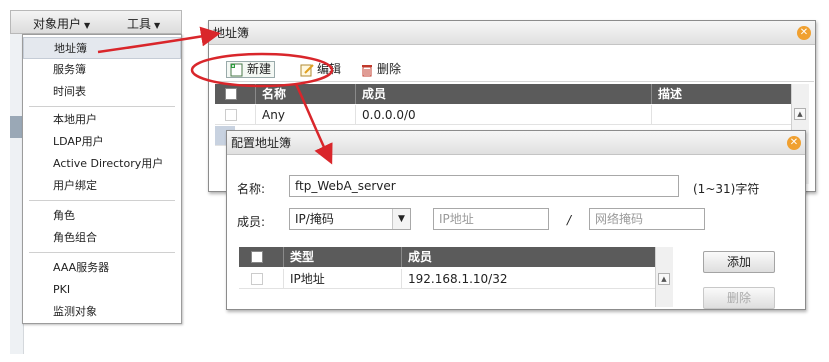 Image resolution: width=829 pixels, height=362 pixels. I want to click on trash-icon, so click(367, 70).